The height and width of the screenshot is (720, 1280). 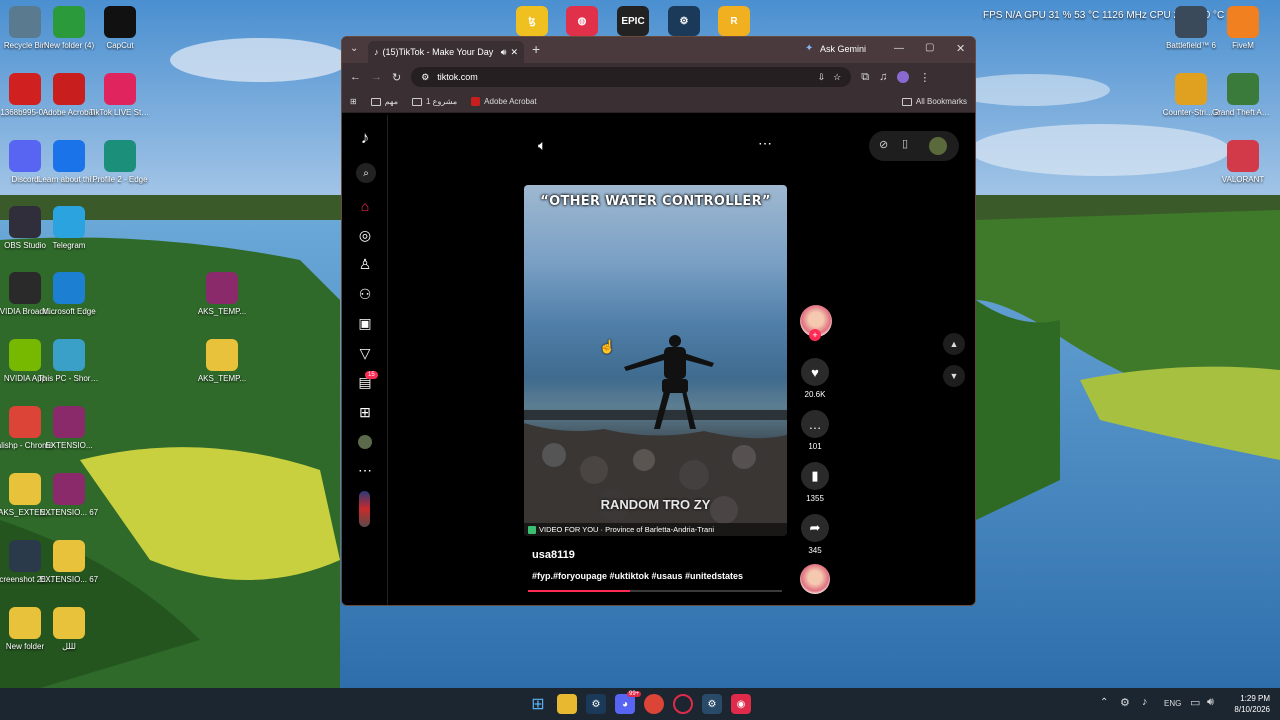 What do you see at coordinates (366, 173) in the screenshot?
I see `search-icon: ⌕` at bounding box center [366, 173].